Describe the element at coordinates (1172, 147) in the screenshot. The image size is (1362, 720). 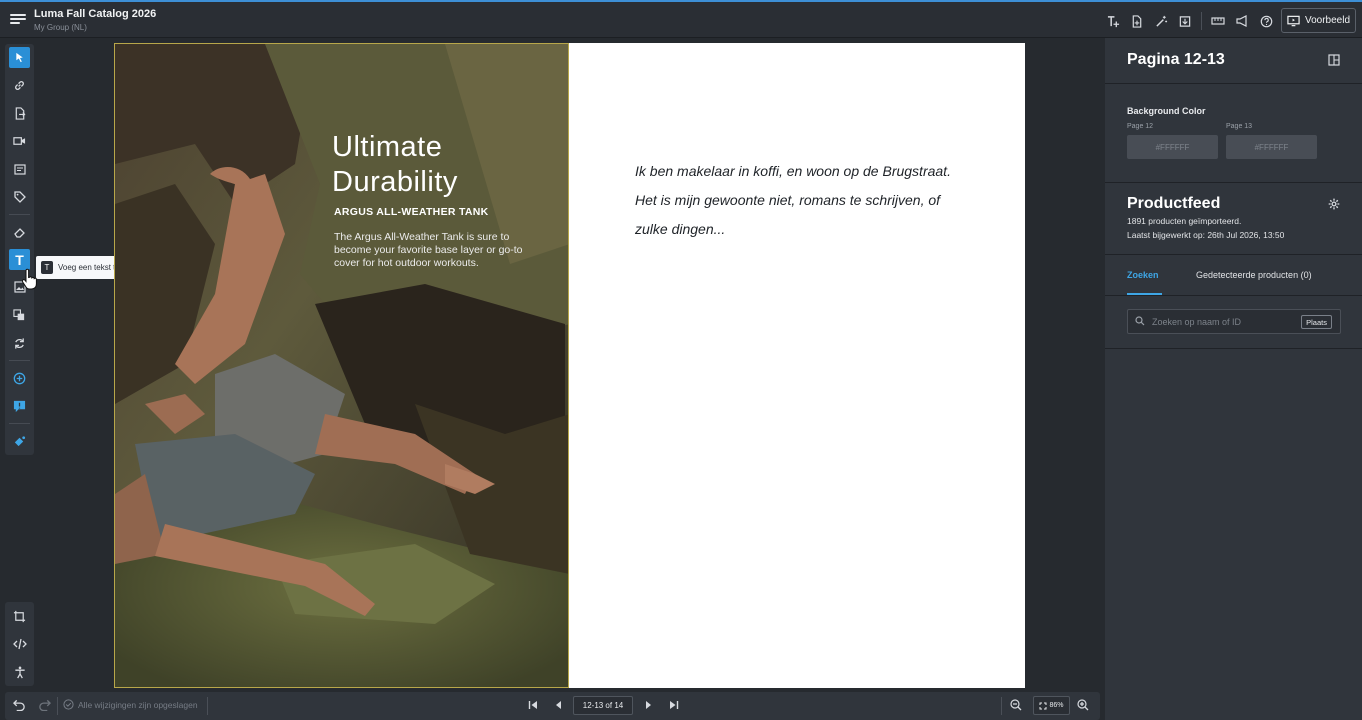
I see `page-12-color-input: #FFFFFF` at that location.